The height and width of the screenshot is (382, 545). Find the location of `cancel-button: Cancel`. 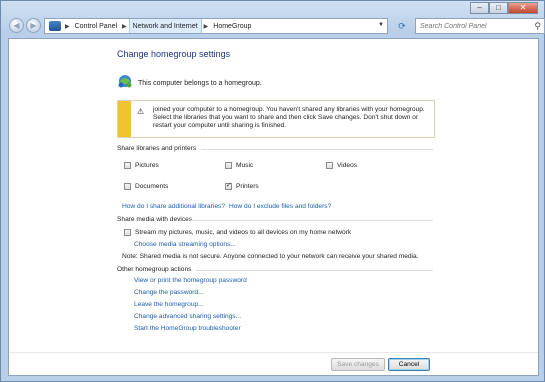

cancel-button: Cancel is located at coordinates (409, 364).